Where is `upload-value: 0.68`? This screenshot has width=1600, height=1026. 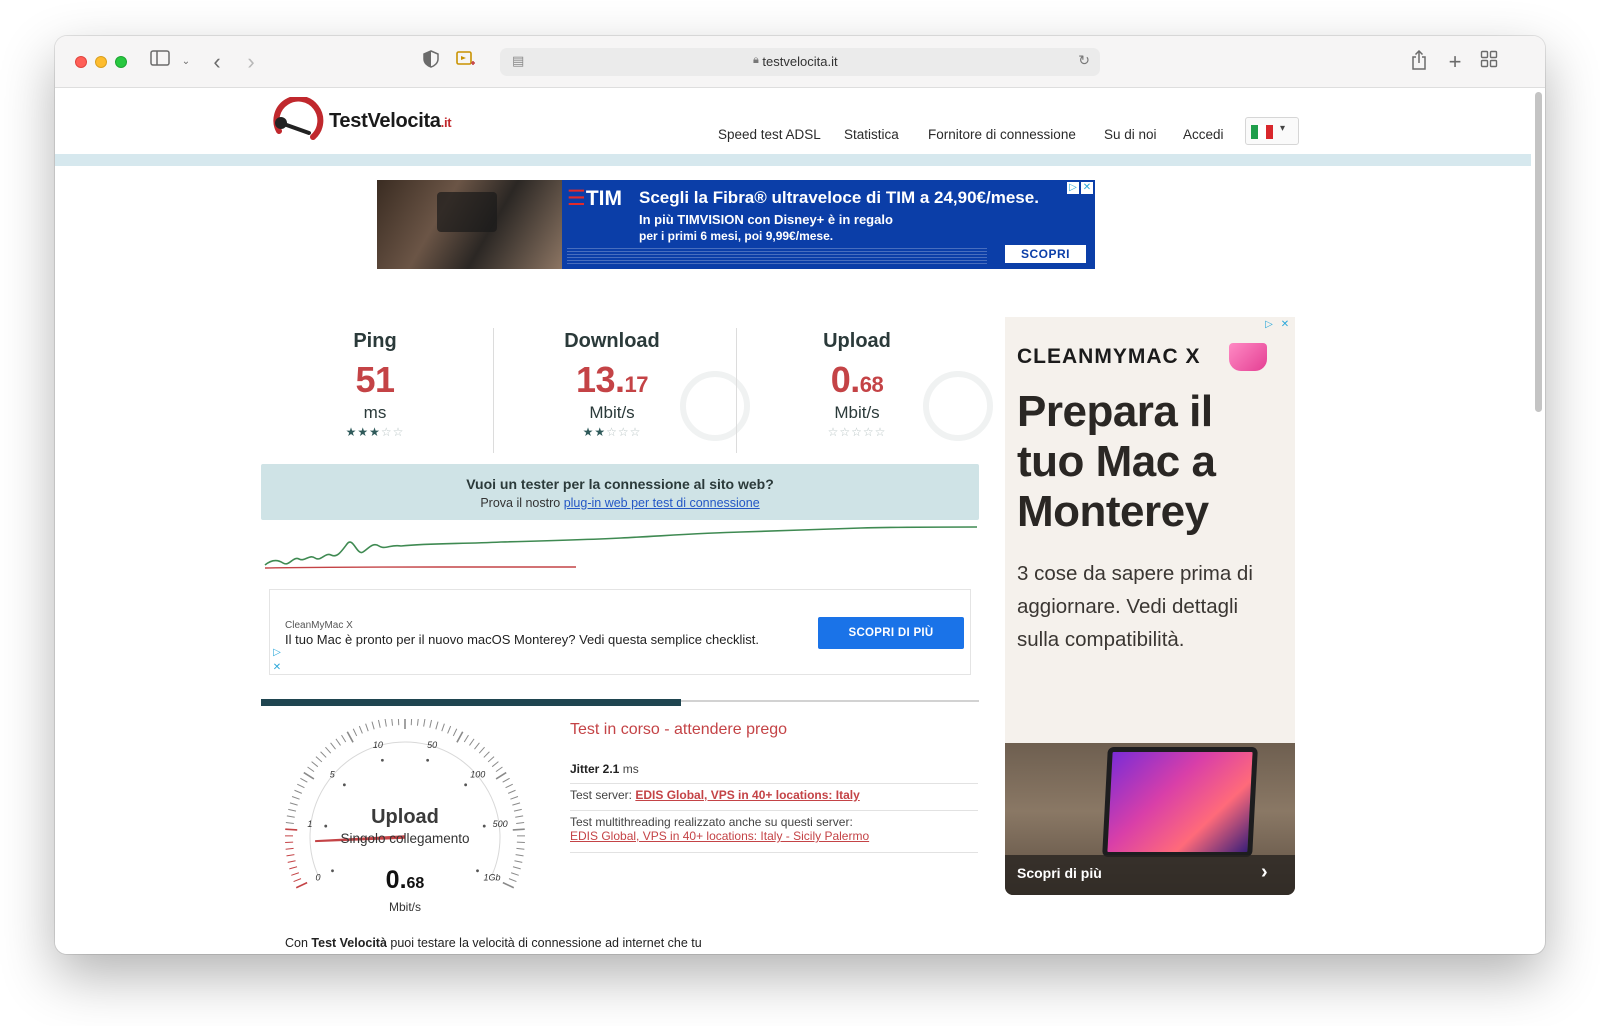
upload-value: 0.68 is located at coordinates (857, 380).